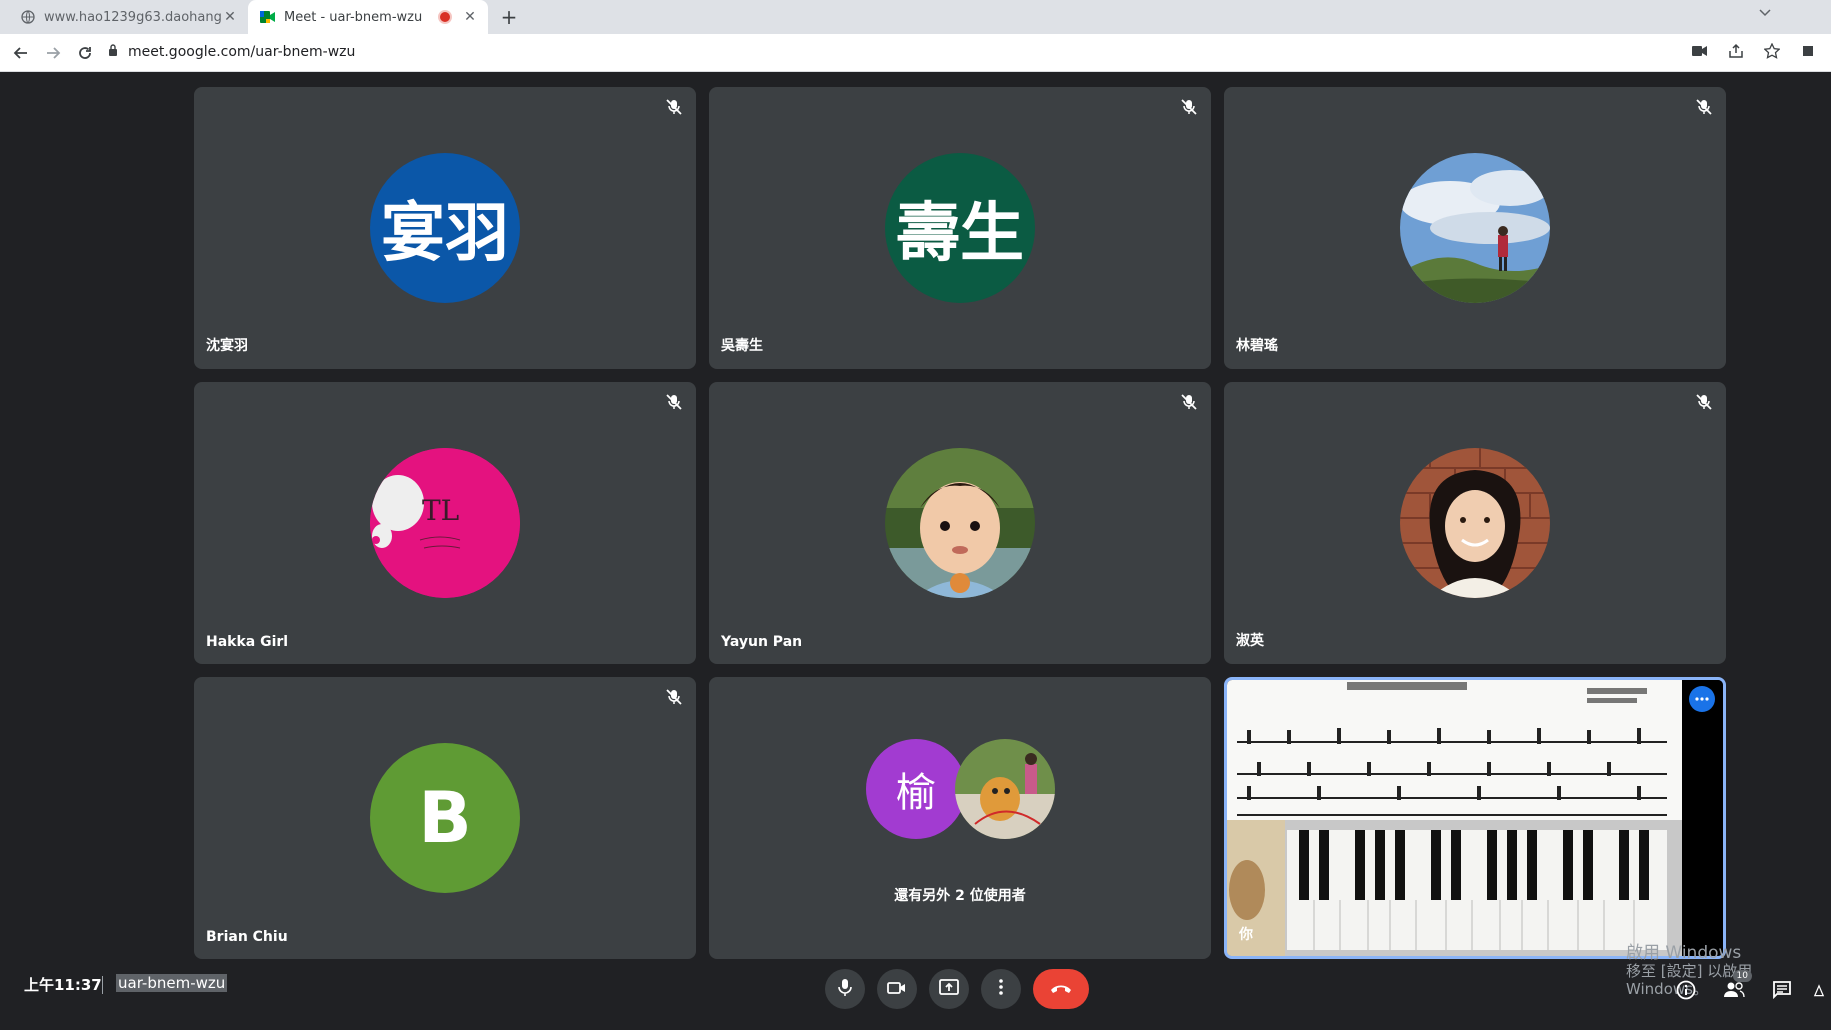 This screenshot has height=1030, width=1831. I want to click on more-options-icon, so click(1702, 699).